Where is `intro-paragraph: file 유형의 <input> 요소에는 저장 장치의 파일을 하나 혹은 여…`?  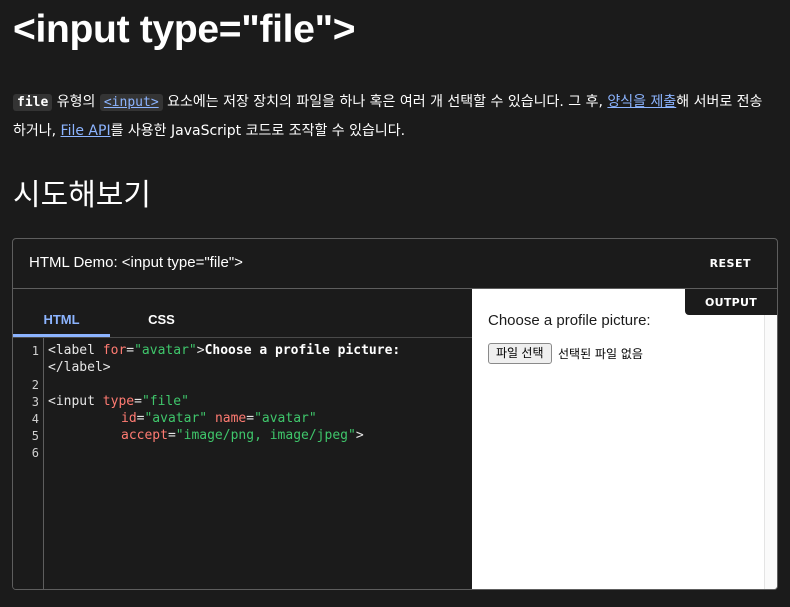 intro-paragraph: file 유형의 <input> 요소에는 저장 장치의 파일을 하나 혹은 여… is located at coordinates (393, 116).